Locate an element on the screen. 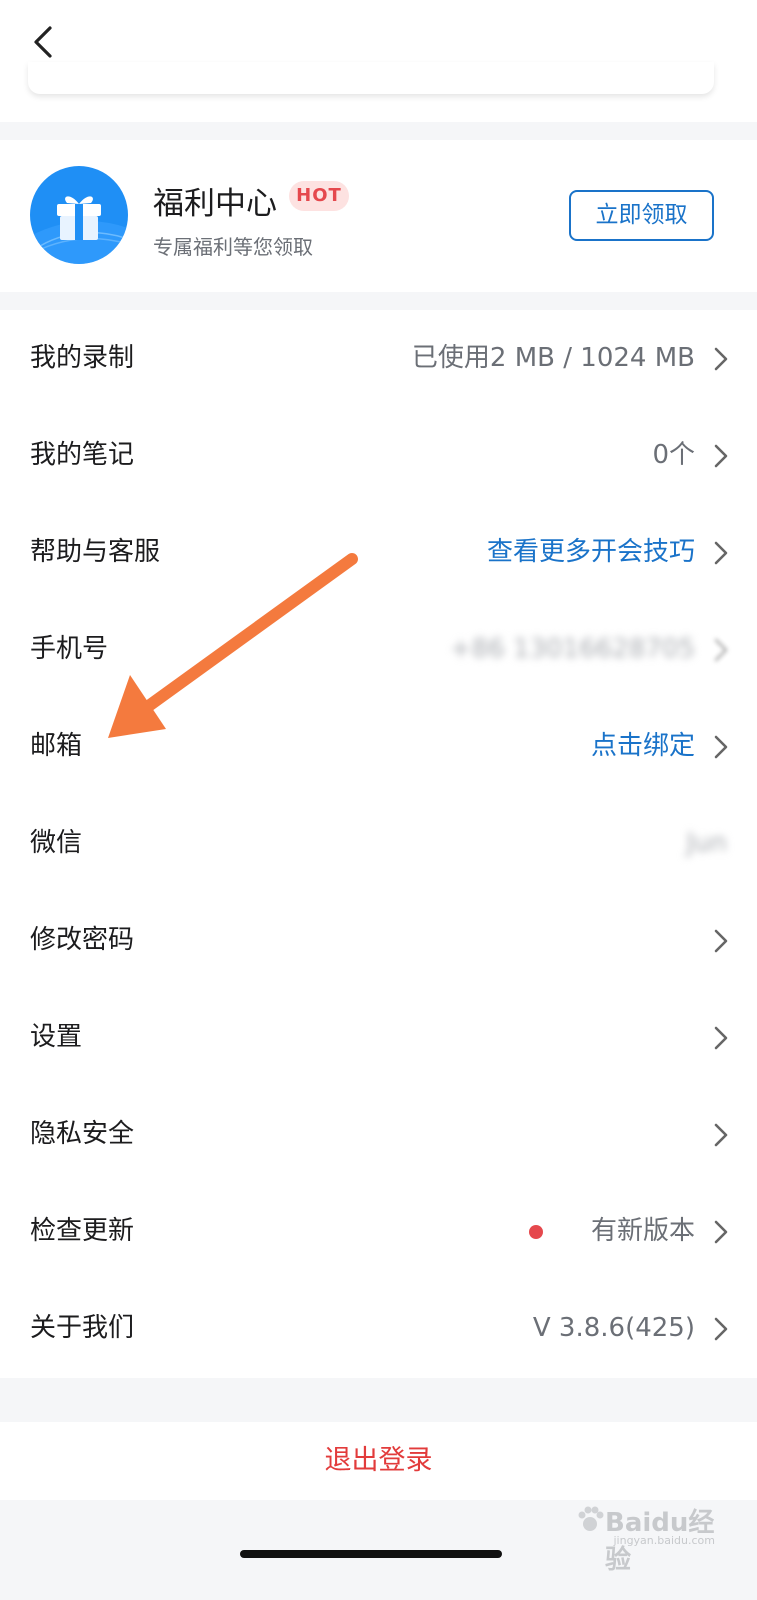 The image size is (757, 1600). back-button is located at coordinates (46, 42).